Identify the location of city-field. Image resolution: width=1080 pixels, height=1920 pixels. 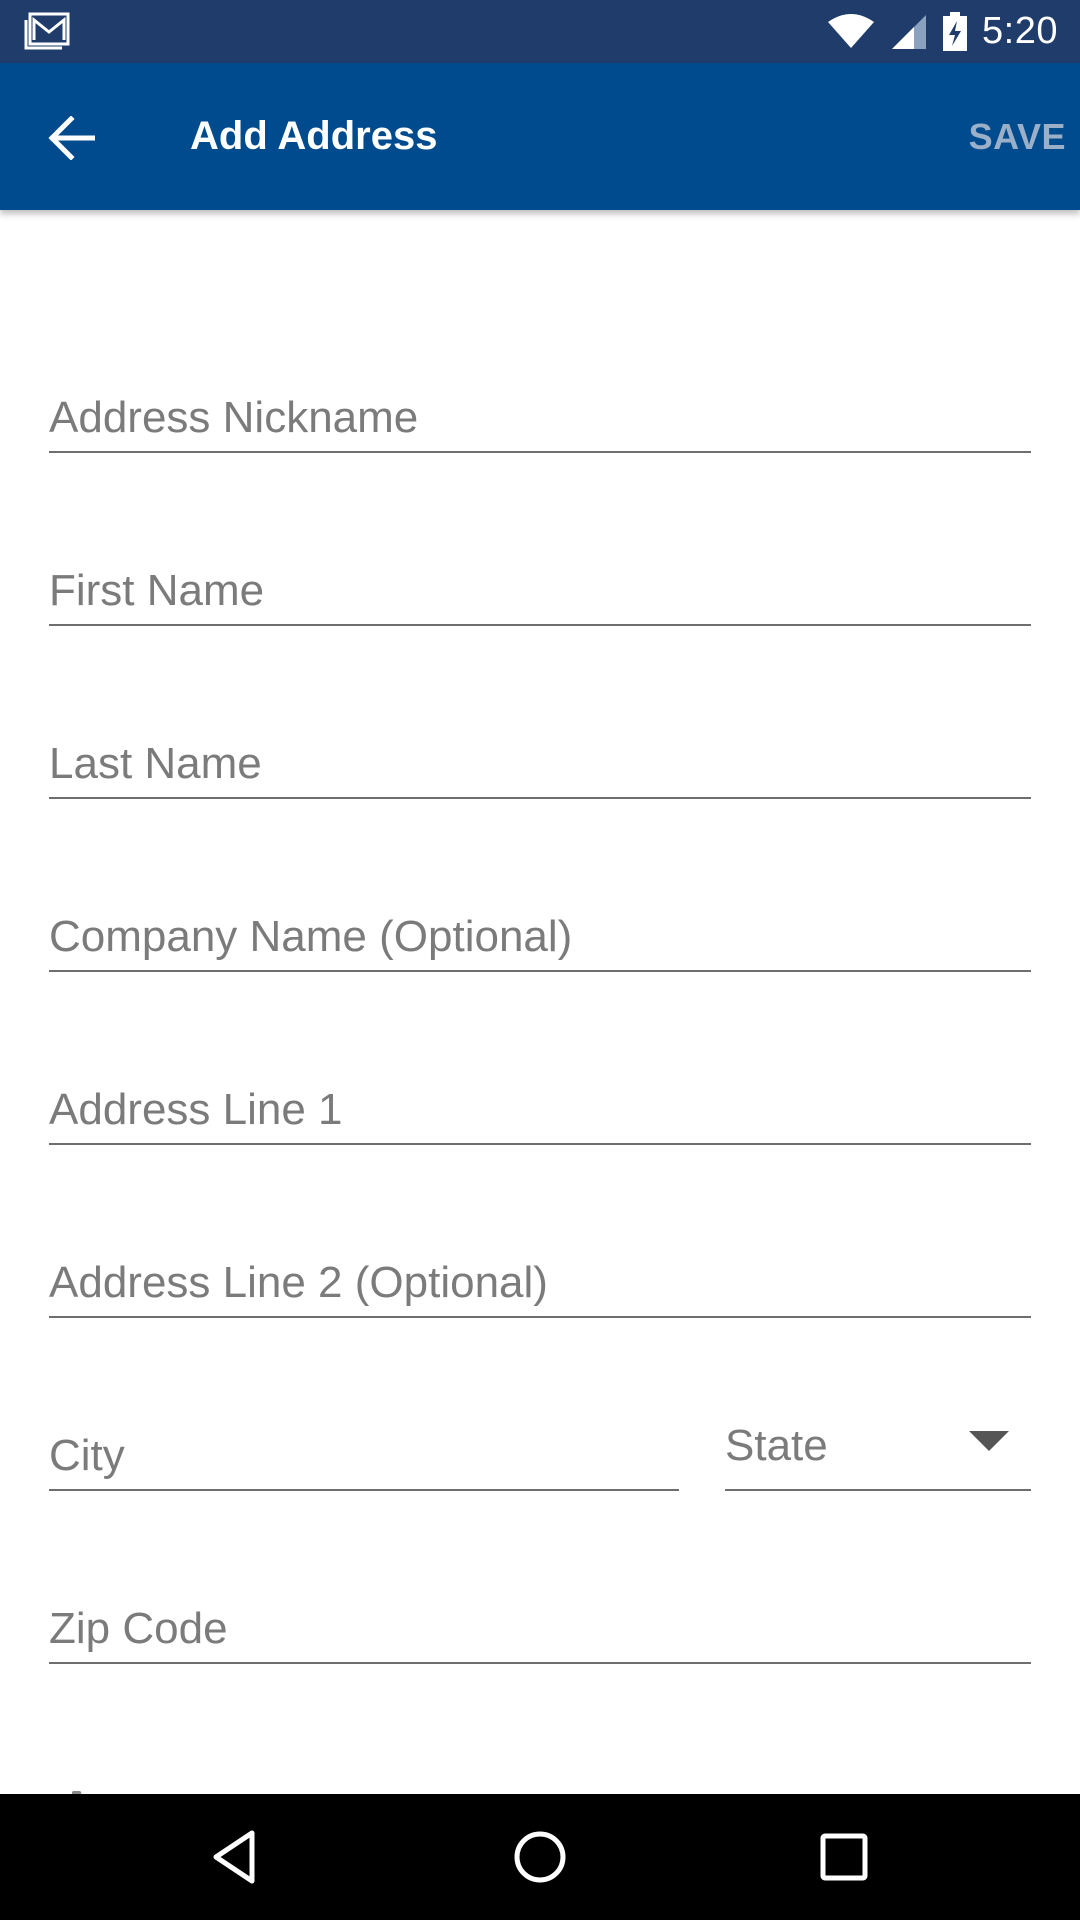
(364, 1451).